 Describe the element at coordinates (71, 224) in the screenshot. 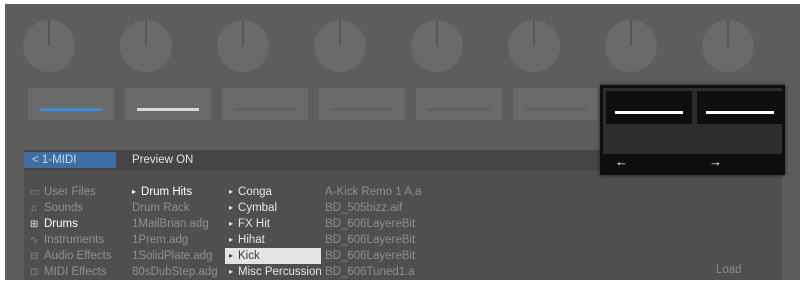

I see `category-drums: ⊞ Drums` at that location.